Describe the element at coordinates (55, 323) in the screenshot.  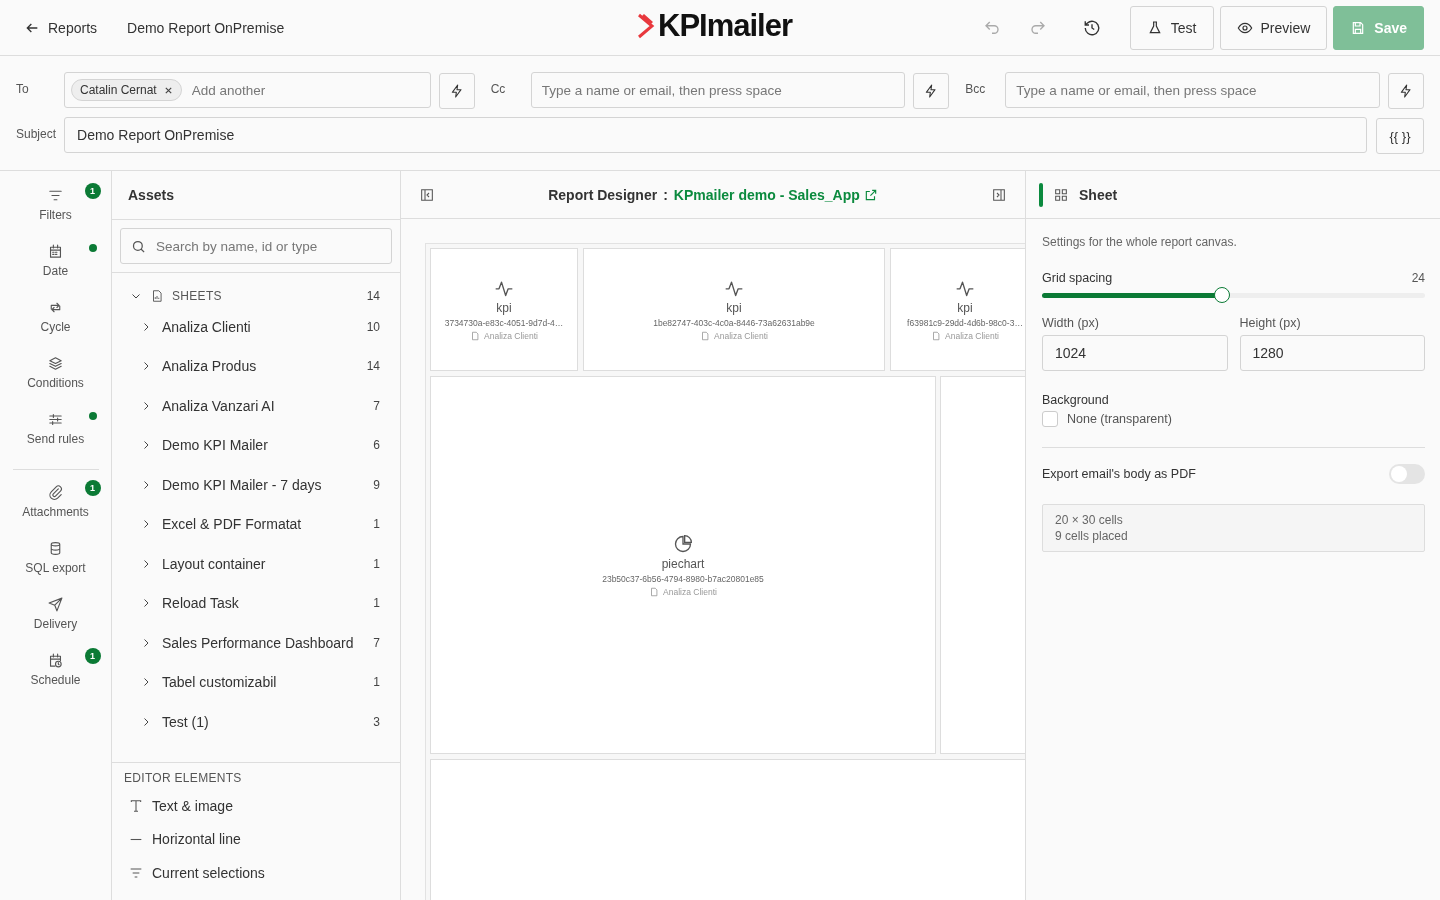
I see `rail-item: Cycle` at that location.